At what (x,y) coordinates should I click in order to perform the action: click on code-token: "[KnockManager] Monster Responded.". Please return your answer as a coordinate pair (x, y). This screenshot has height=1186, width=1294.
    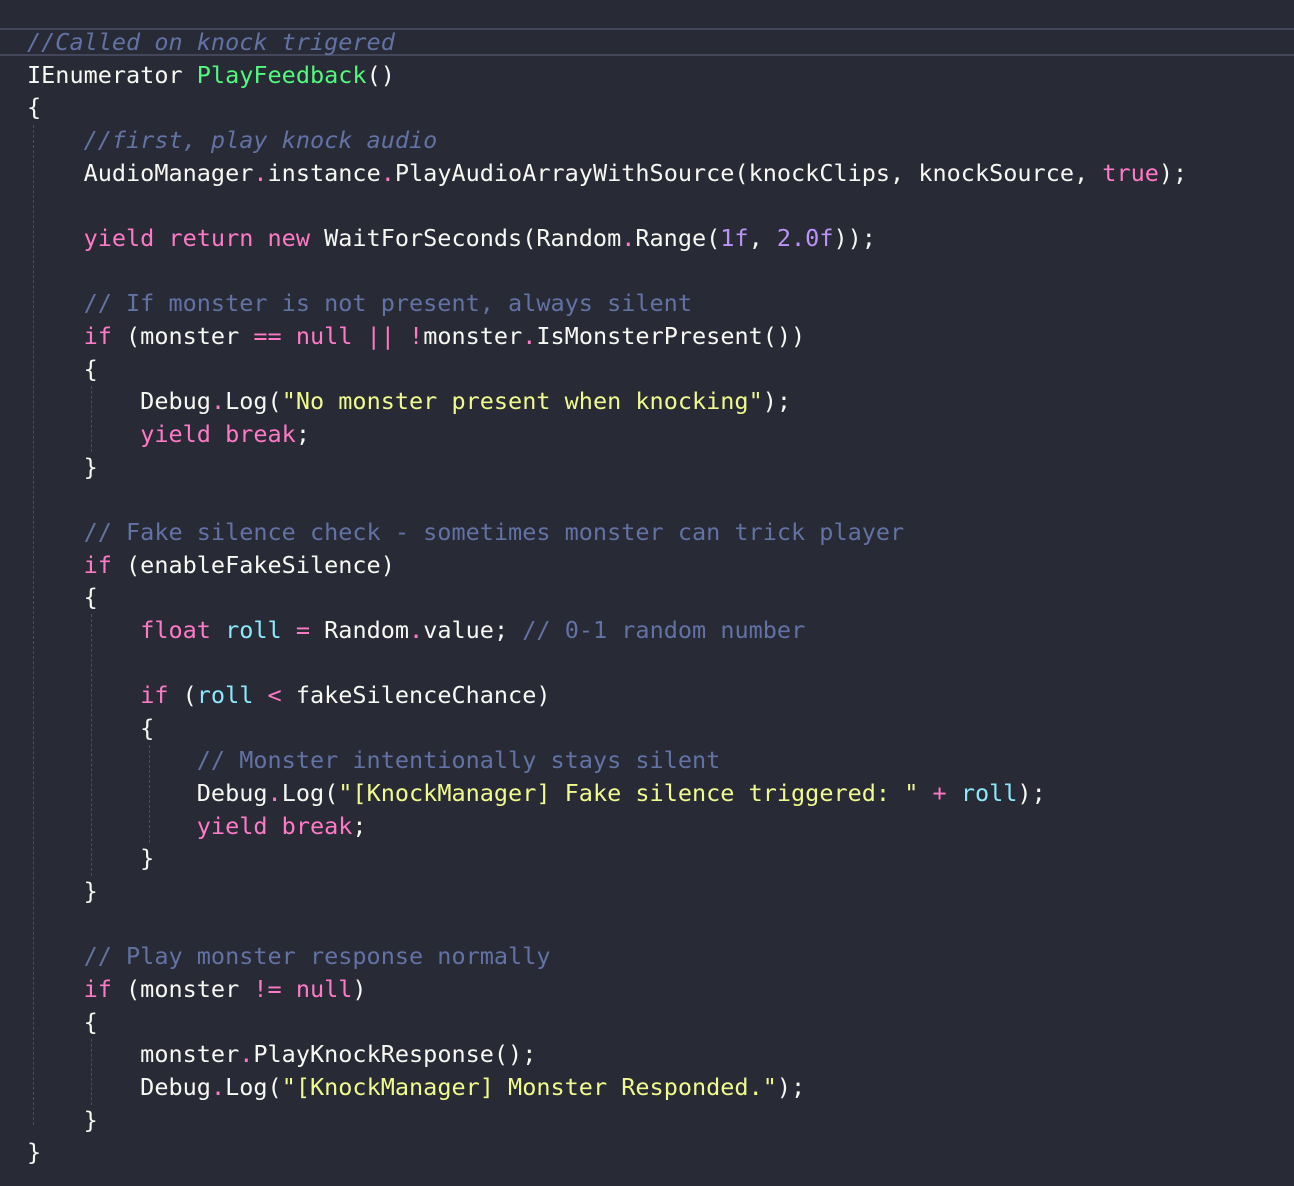
    Looking at the image, I should click on (529, 1087).